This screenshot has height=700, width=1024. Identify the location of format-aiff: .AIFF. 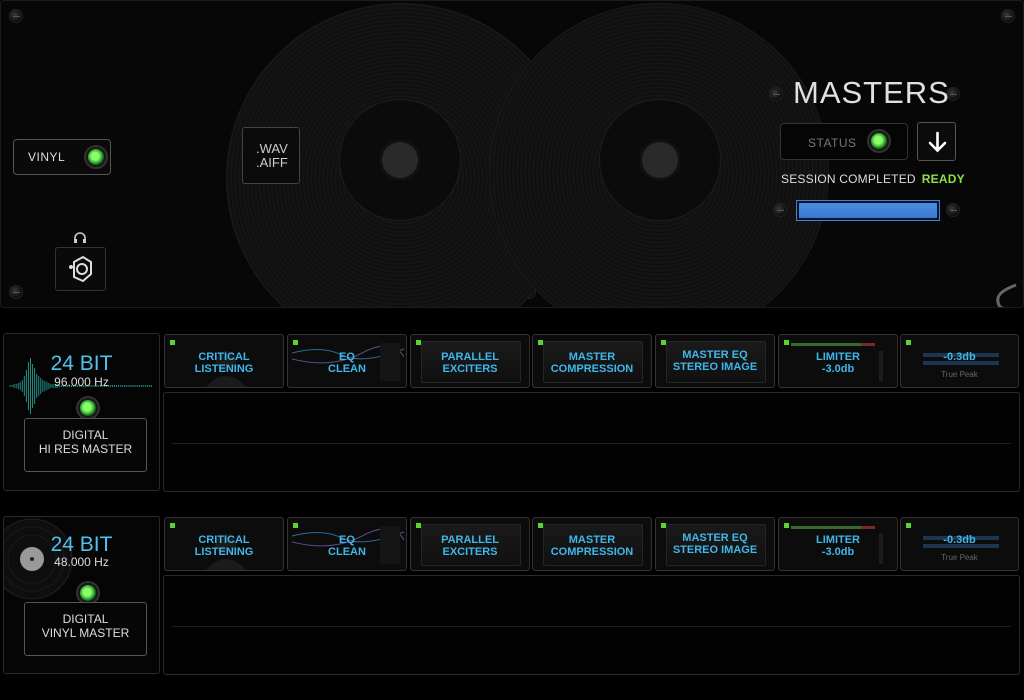
(272, 162).